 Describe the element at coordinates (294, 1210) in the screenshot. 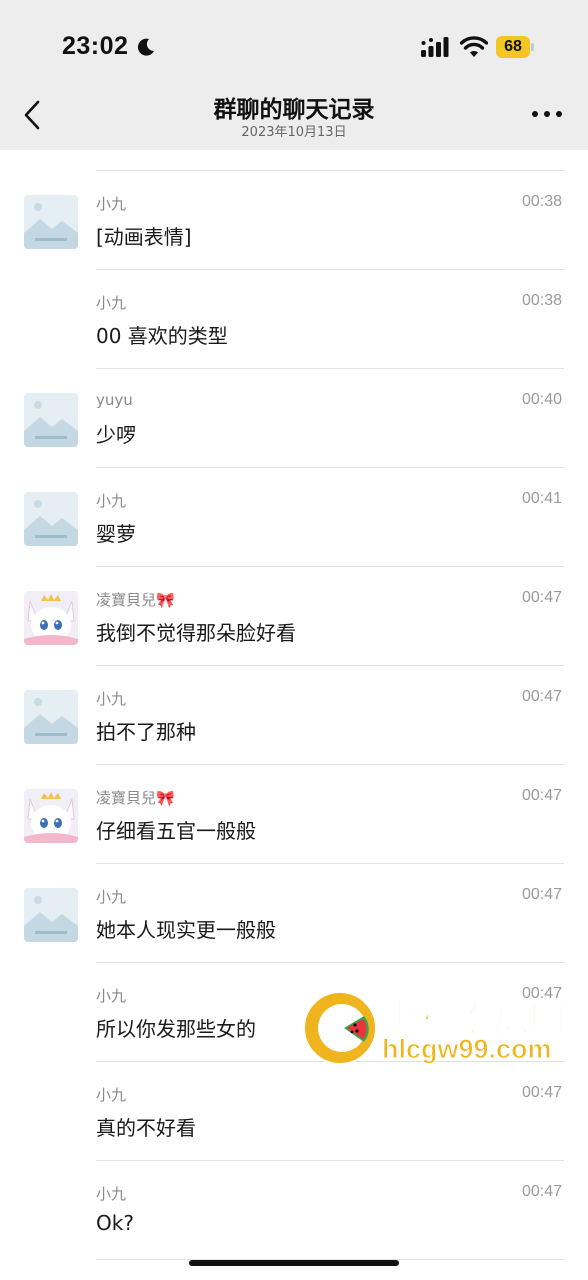

I see `message-row: 小九 00:47 Ok?` at that location.